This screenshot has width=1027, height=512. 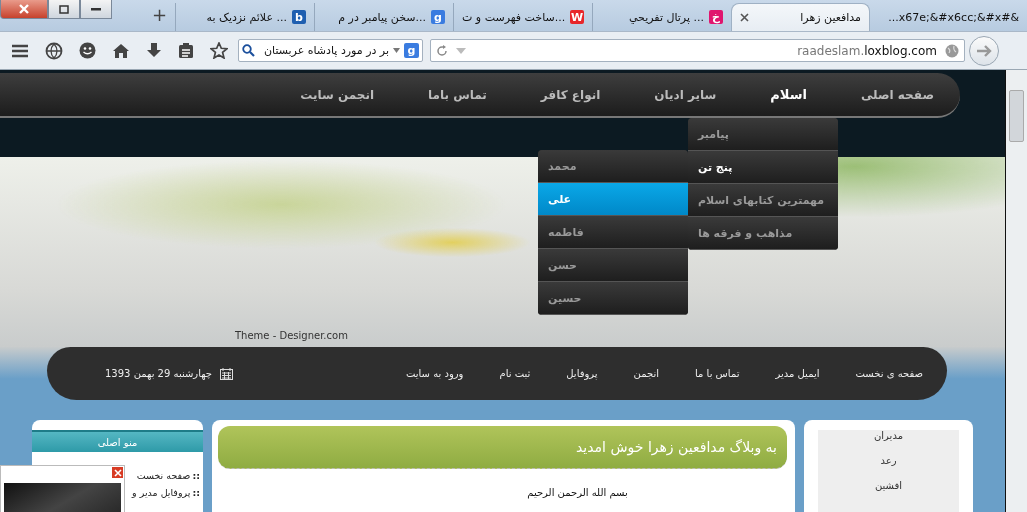 I want to click on nav-link: ثبت نام, so click(x=515, y=373).